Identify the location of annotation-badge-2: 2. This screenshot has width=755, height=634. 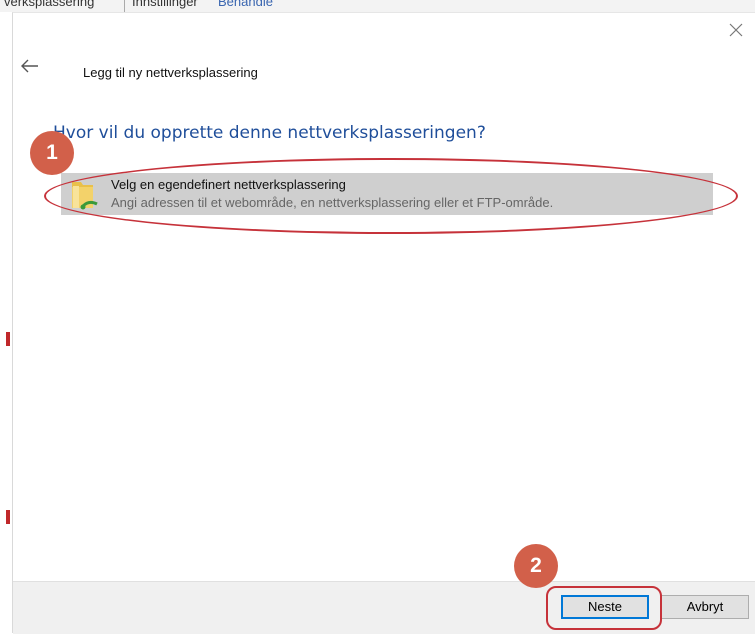
(536, 566).